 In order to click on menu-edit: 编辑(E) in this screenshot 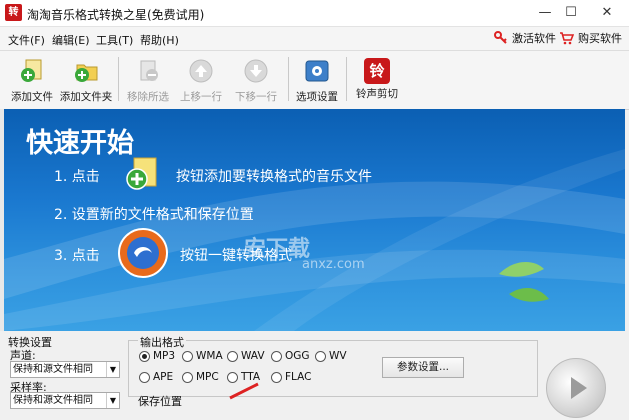, I will do `click(71, 40)`.